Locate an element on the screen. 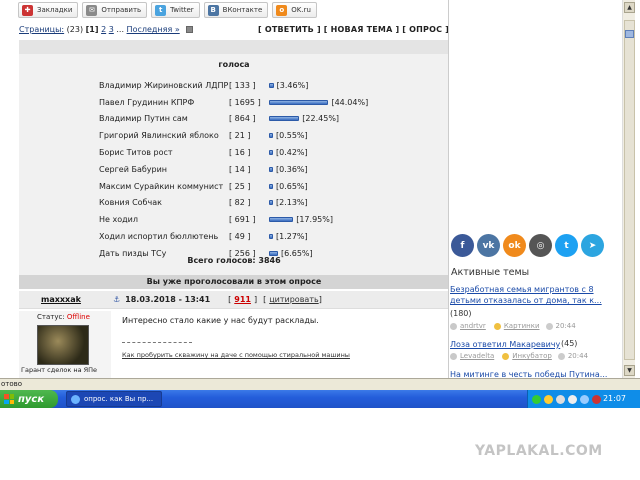  tray-display-icon is located at coordinates (584, 399).